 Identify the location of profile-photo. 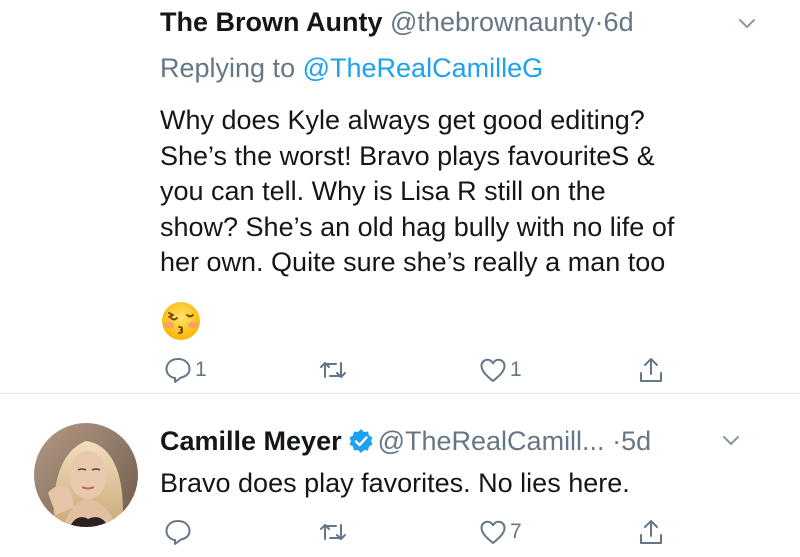
(86, 475).